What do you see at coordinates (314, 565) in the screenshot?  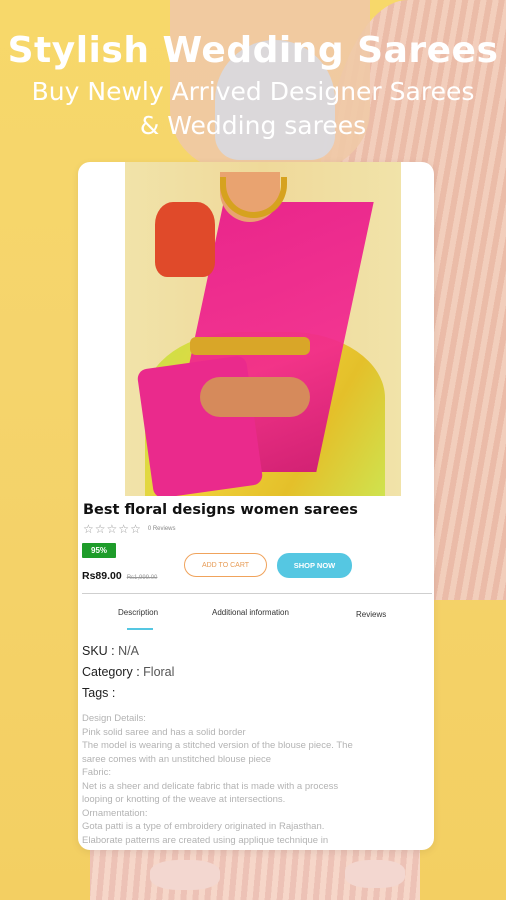 I see `shop-now-button: SHOP NOW` at bounding box center [314, 565].